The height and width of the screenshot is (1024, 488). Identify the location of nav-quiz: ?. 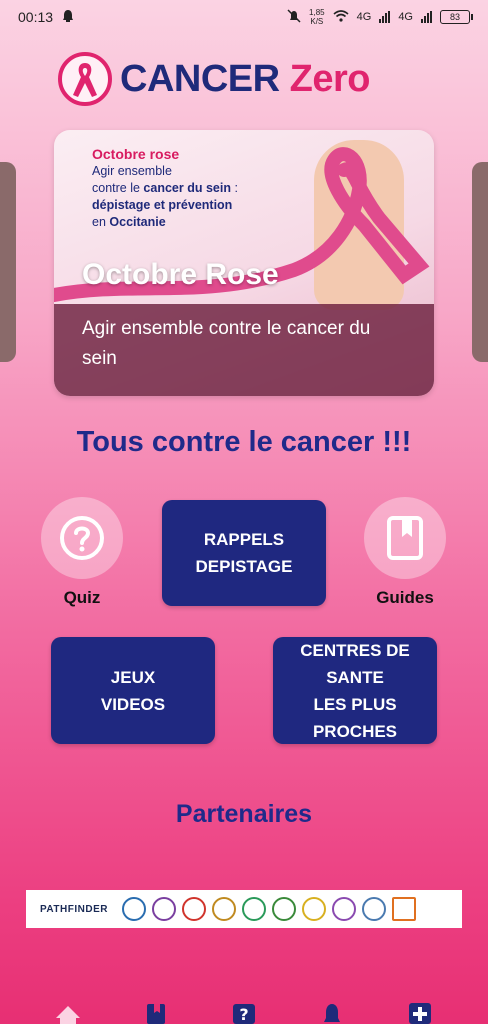
(244, 1010).